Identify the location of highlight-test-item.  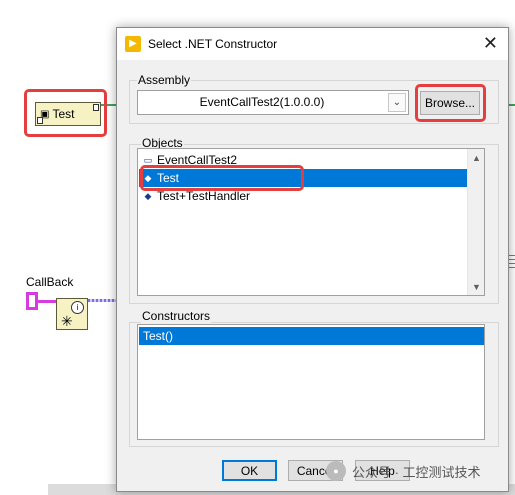
(222, 178).